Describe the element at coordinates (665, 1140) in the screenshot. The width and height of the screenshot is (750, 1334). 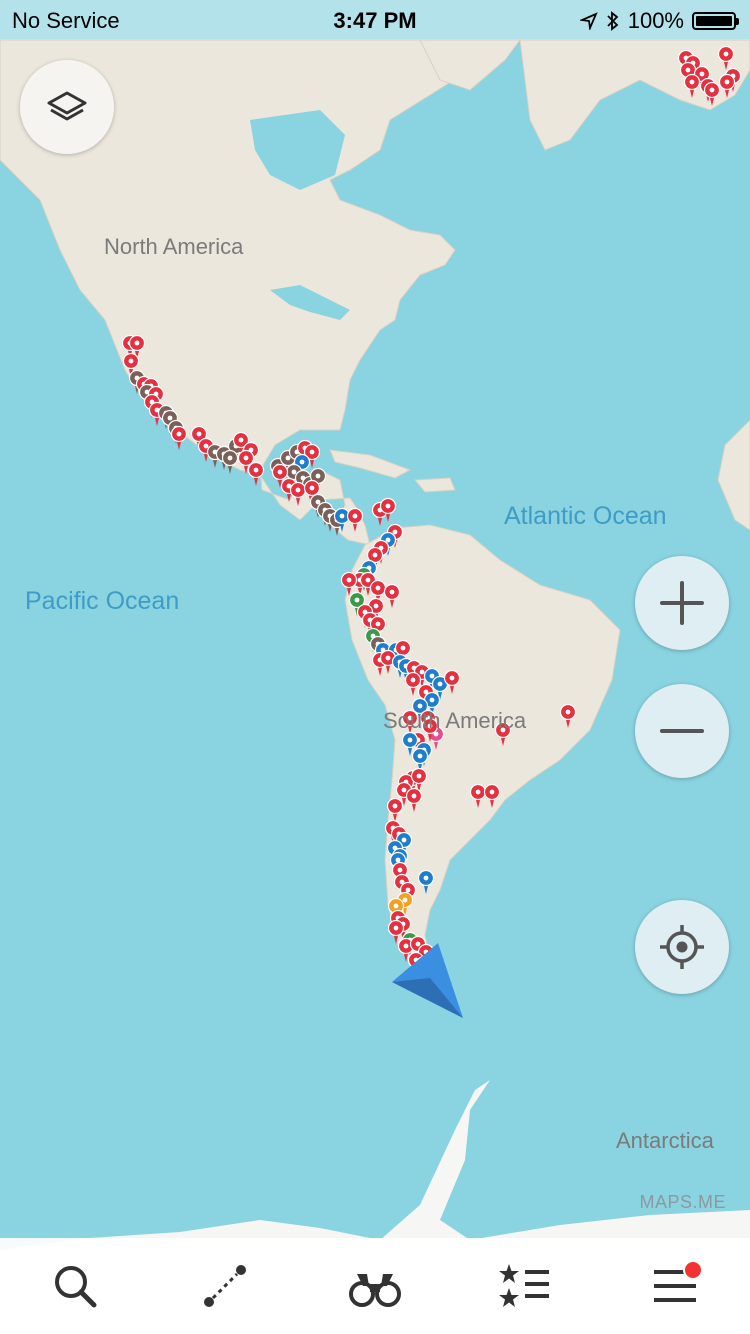
I see `label-antarctica: Antarctica` at that location.